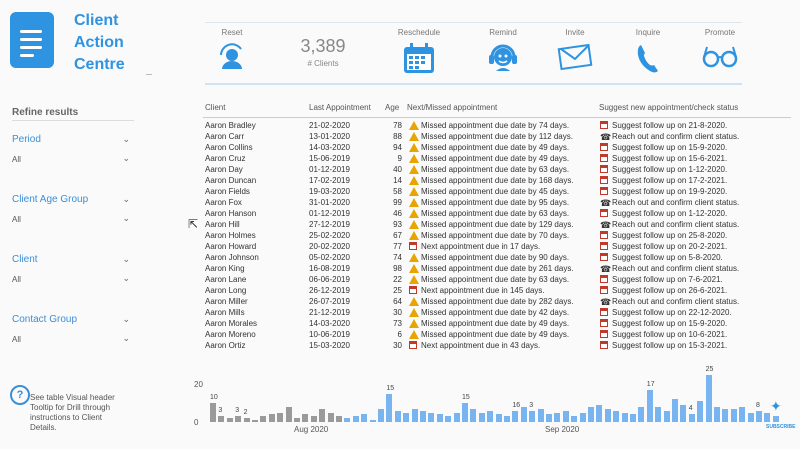 This screenshot has height=449, width=800. What do you see at coordinates (73, 149) in the screenshot?
I see `period-slicer: Period ⌄ All ⌄` at bounding box center [73, 149].